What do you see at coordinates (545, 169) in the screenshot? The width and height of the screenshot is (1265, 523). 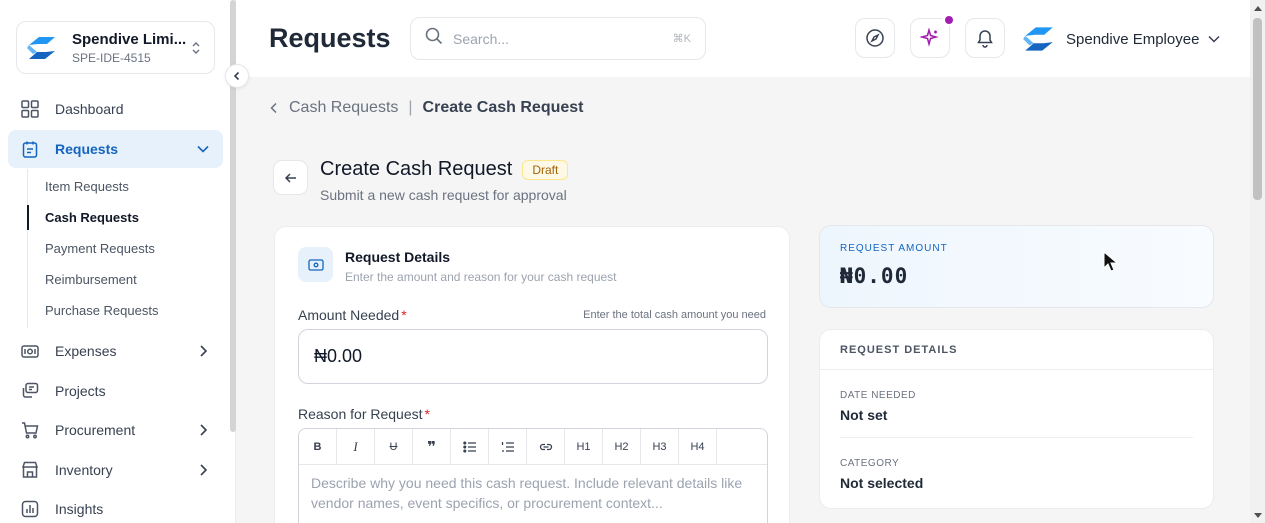 I see `status-badge: Draft` at bounding box center [545, 169].